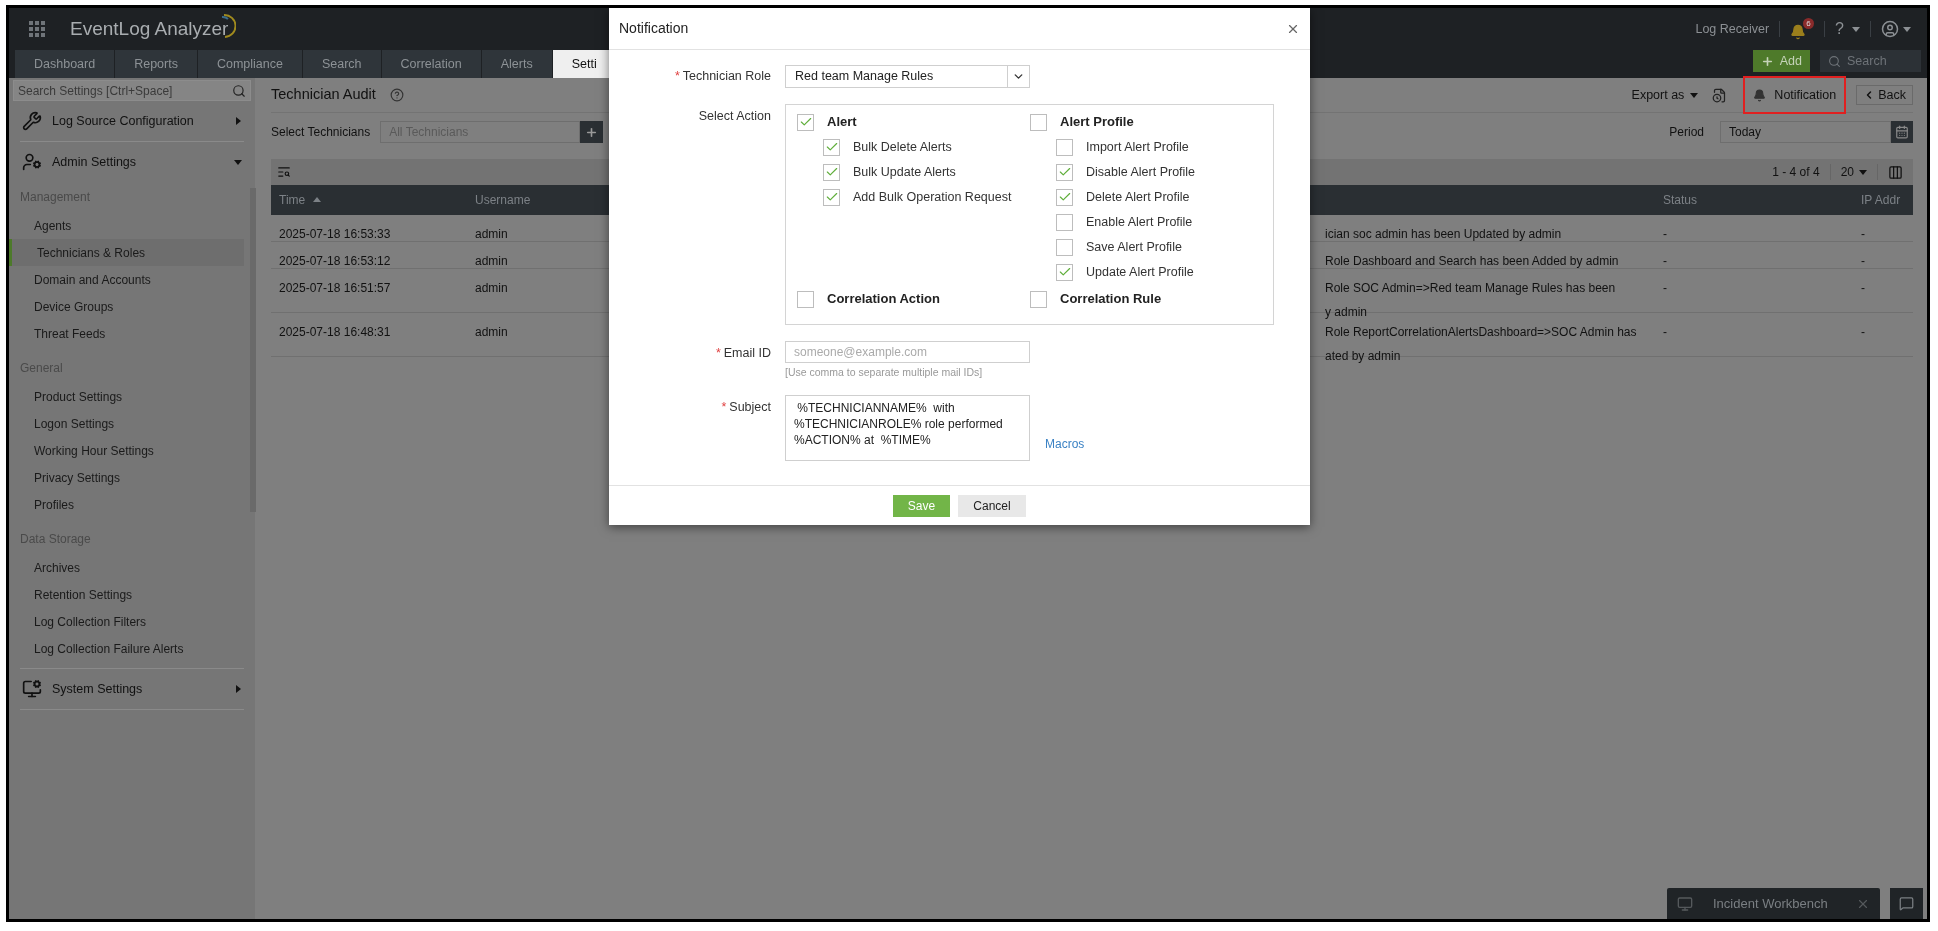 The width and height of the screenshot is (1938, 931). I want to click on settings-group: System Settings, so click(132, 689).